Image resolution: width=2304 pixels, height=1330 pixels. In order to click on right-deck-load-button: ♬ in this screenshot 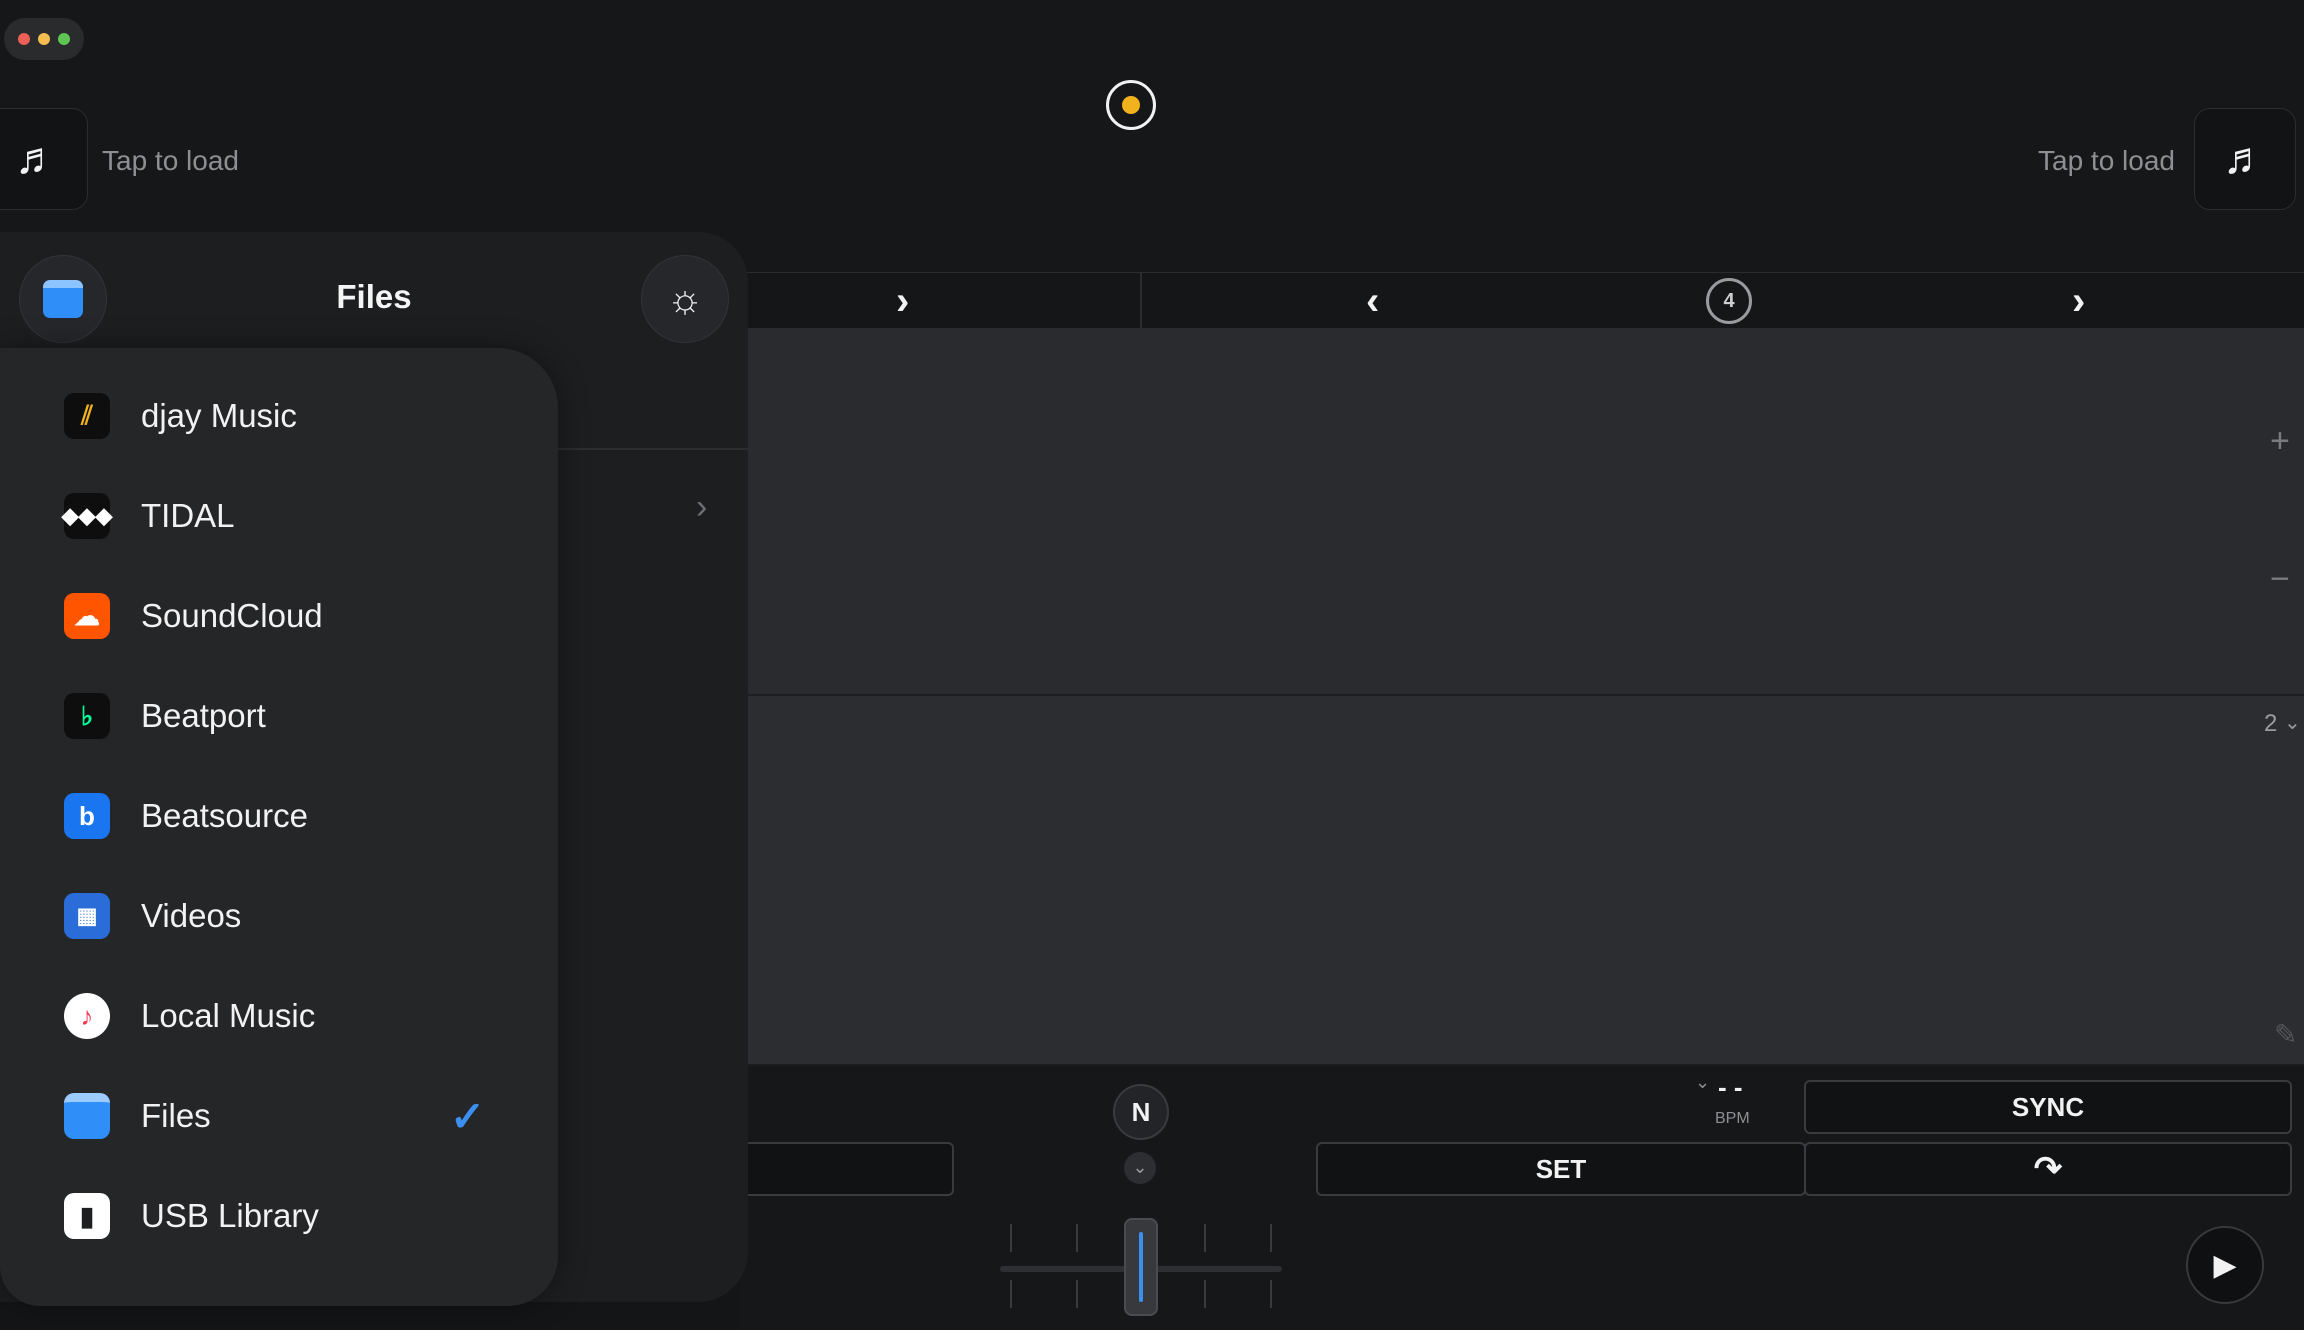, I will do `click(2245, 159)`.